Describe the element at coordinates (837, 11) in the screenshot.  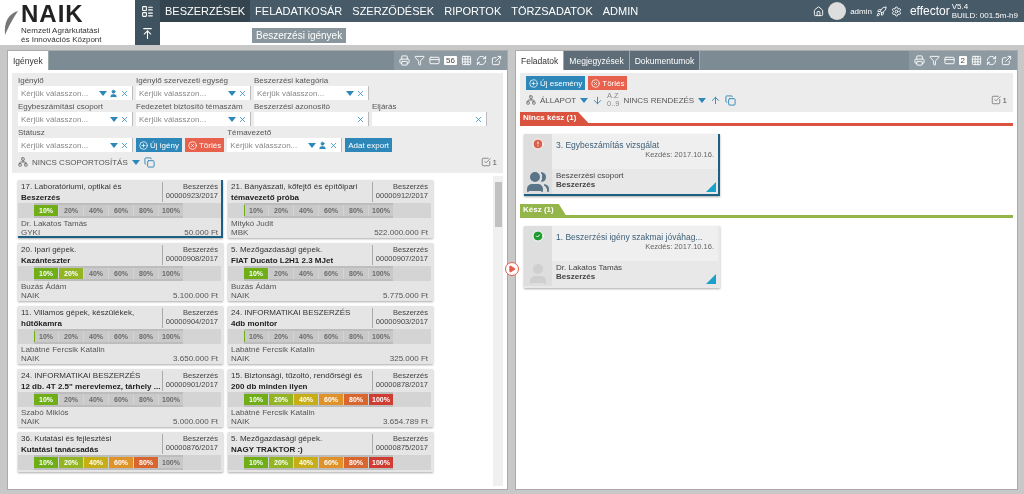
I see `user-avatar` at that location.